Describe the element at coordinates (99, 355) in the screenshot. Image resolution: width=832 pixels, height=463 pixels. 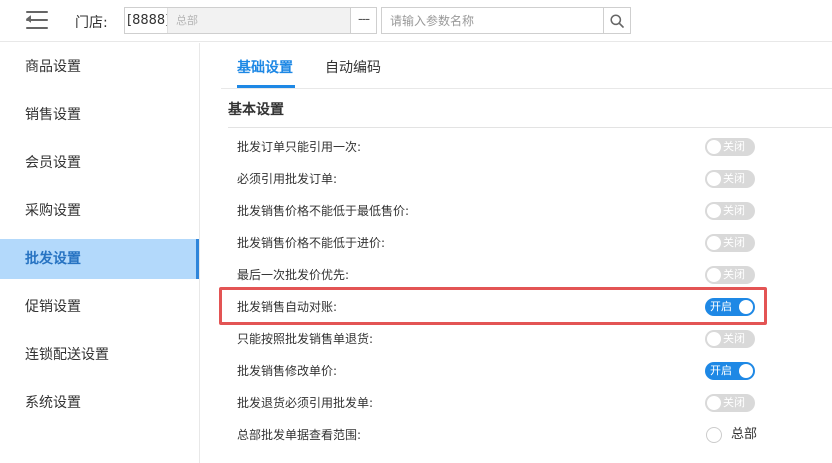
I see `sidebar-item-chain-distribution: 连锁配送设置` at that location.